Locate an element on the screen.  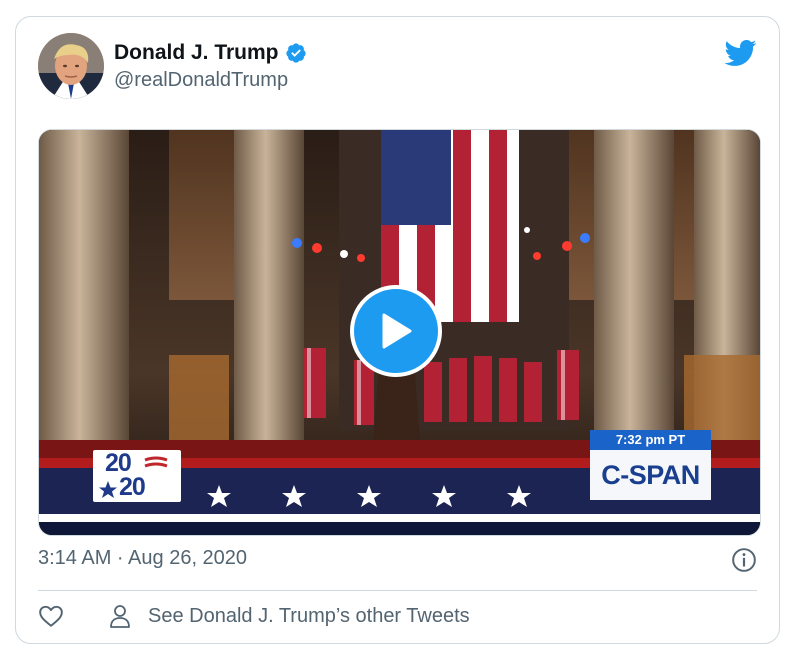
verified-badge-icon is located at coordinates (295, 53).